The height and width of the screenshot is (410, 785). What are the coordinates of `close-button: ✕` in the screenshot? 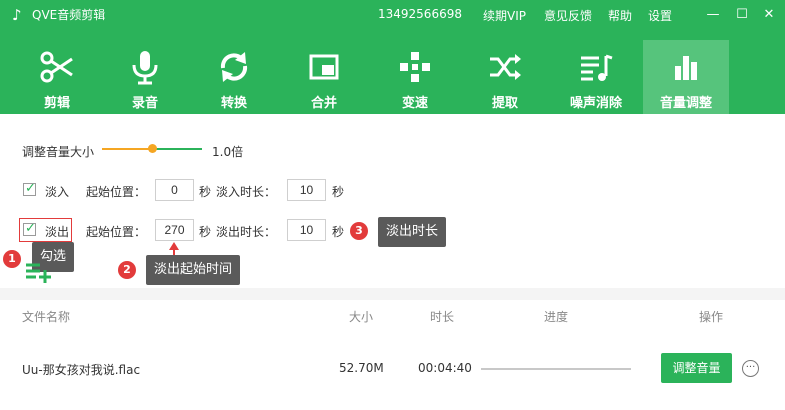 It's located at (769, 15).